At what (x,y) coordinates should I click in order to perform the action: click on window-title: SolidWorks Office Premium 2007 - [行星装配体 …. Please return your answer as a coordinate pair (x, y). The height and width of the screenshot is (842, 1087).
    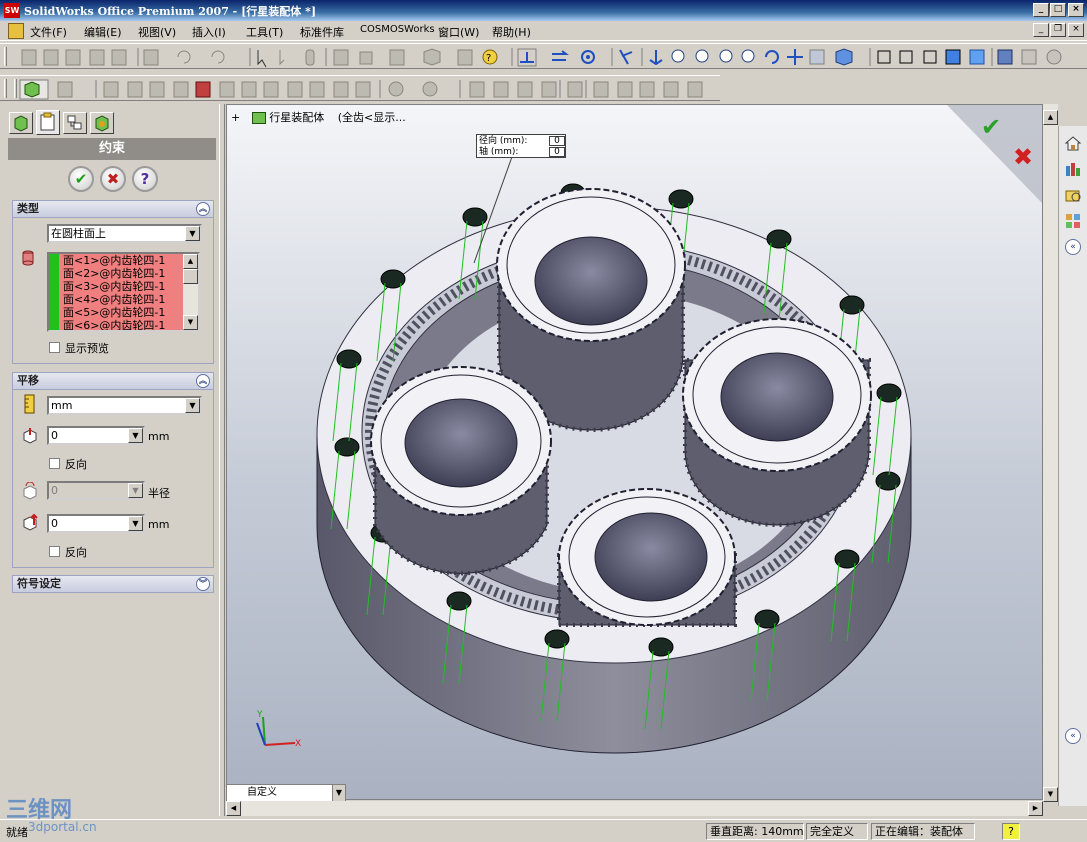
    Looking at the image, I should click on (170, 11).